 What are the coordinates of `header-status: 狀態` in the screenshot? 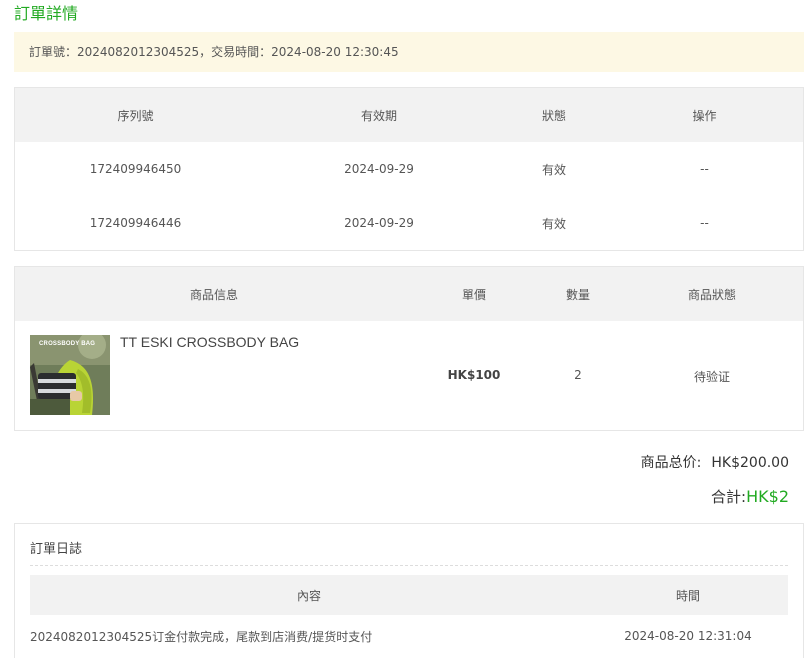 It's located at (553, 115).